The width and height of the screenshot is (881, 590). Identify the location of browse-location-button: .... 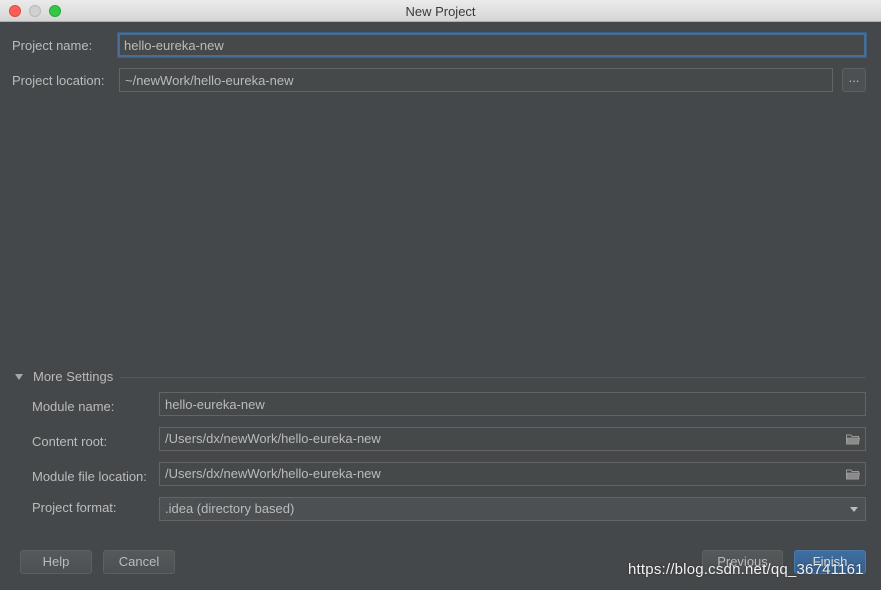
(854, 80).